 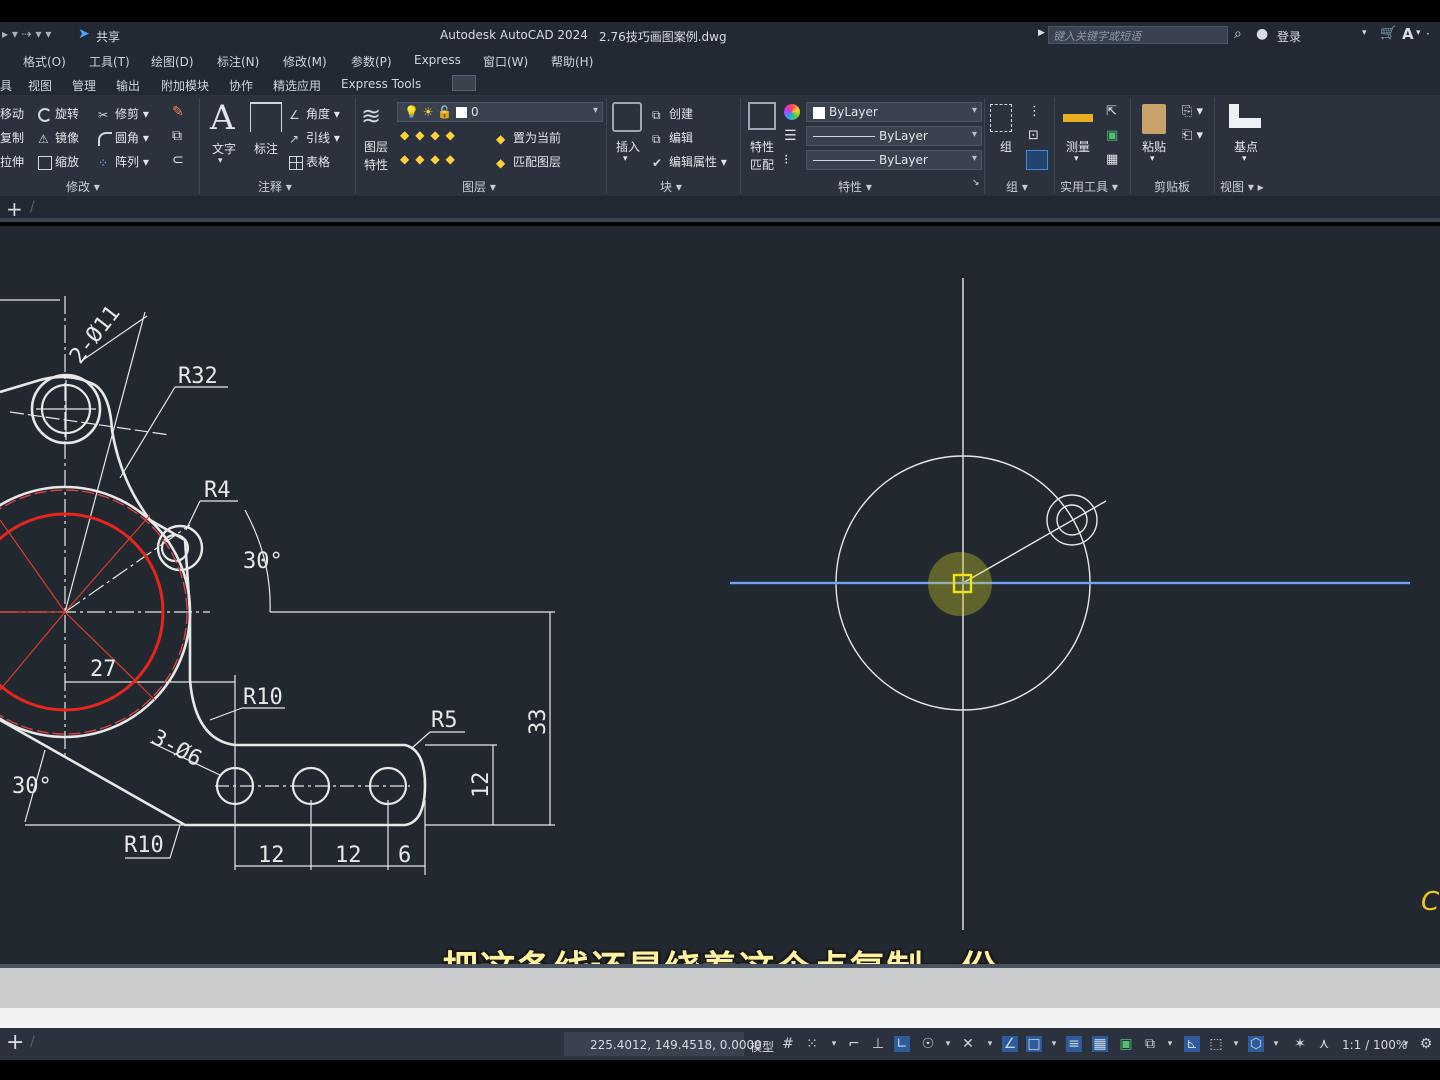 I want to click on menu-dimension: 标注(N), so click(x=238, y=61).